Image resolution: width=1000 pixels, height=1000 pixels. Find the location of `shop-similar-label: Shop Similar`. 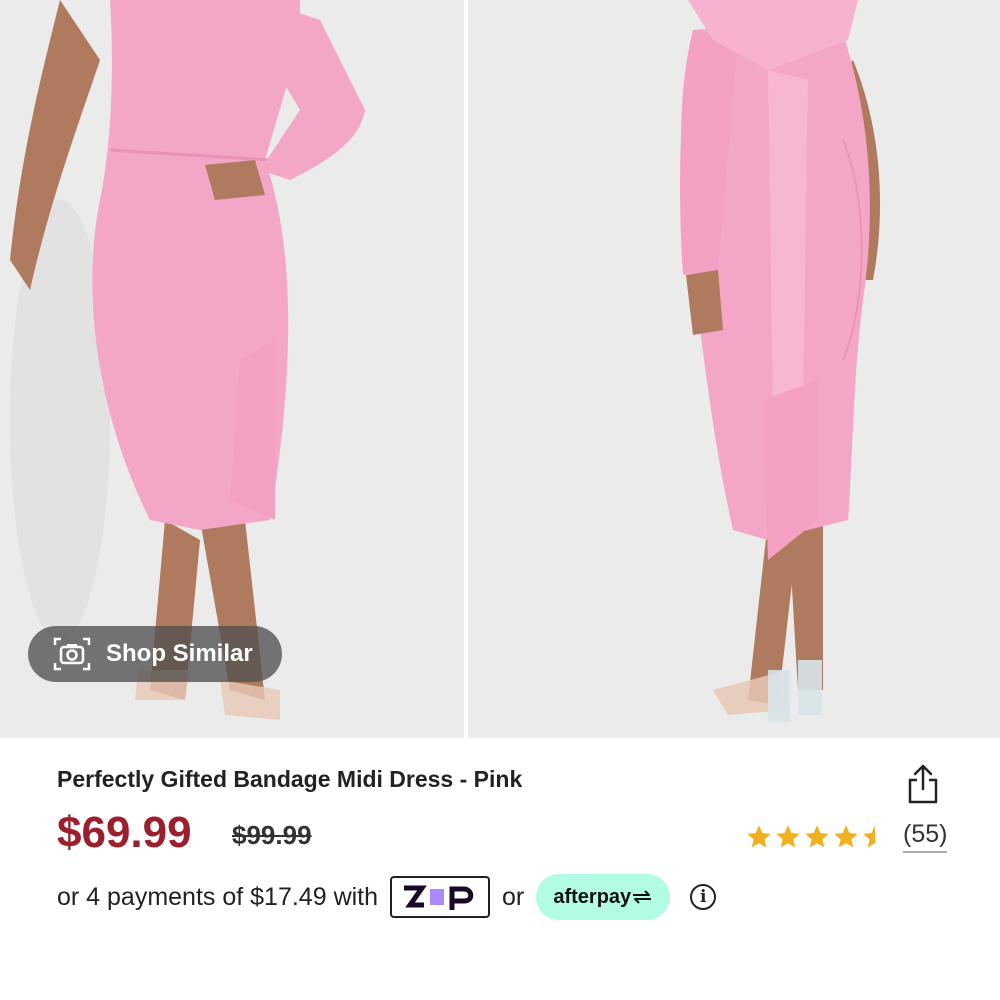

shop-similar-label: Shop Similar is located at coordinates (179, 653).